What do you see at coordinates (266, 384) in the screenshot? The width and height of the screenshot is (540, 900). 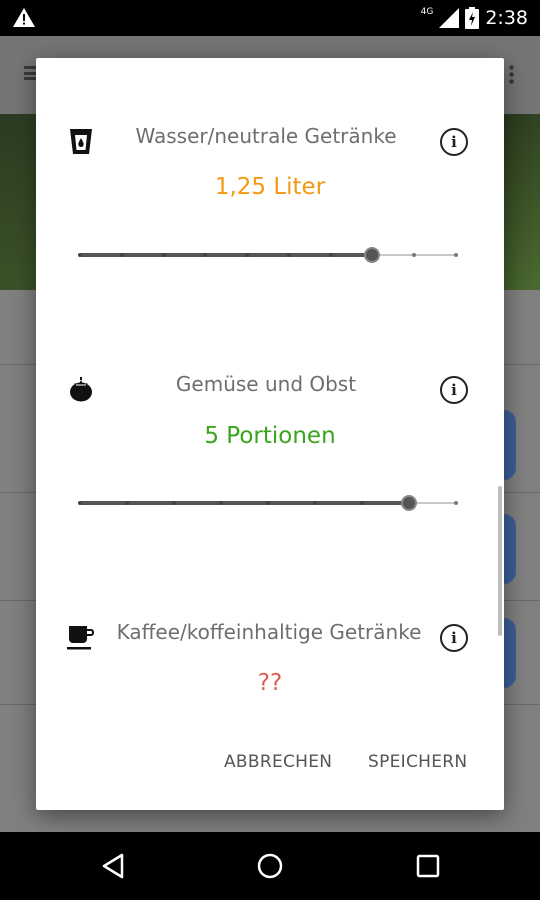 I see `section-title: Gemüse und Obst` at bounding box center [266, 384].